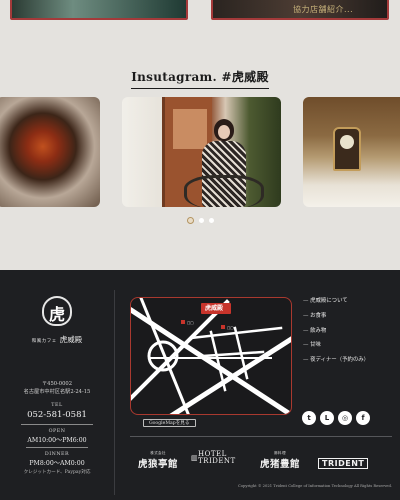  Describe the element at coordinates (57, 417) in the screenshot. I see `tel-number: 052-581-0581` at that location.